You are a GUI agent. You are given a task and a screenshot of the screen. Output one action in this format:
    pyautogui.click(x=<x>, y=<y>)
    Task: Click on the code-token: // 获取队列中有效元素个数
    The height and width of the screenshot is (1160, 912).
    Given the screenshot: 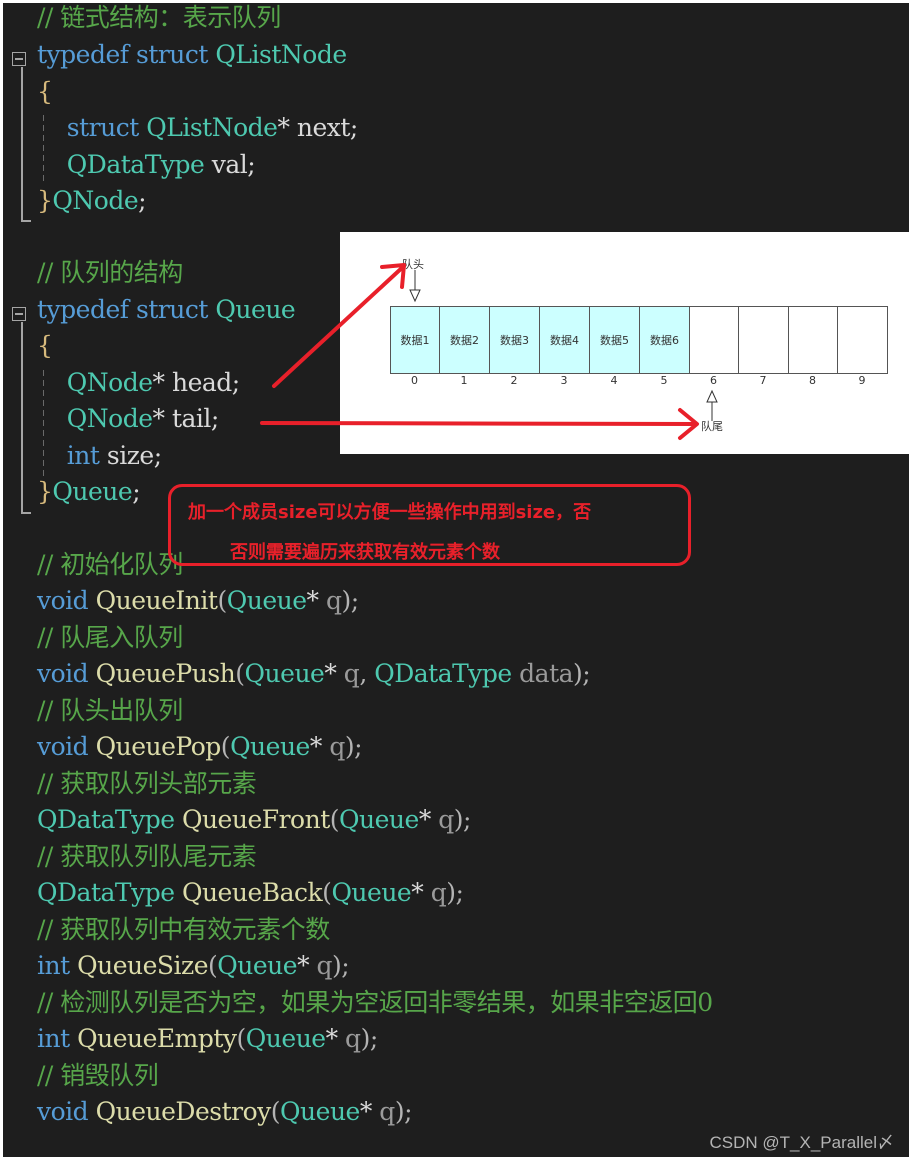 What is the action you would take?
    pyautogui.click(x=183, y=929)
    